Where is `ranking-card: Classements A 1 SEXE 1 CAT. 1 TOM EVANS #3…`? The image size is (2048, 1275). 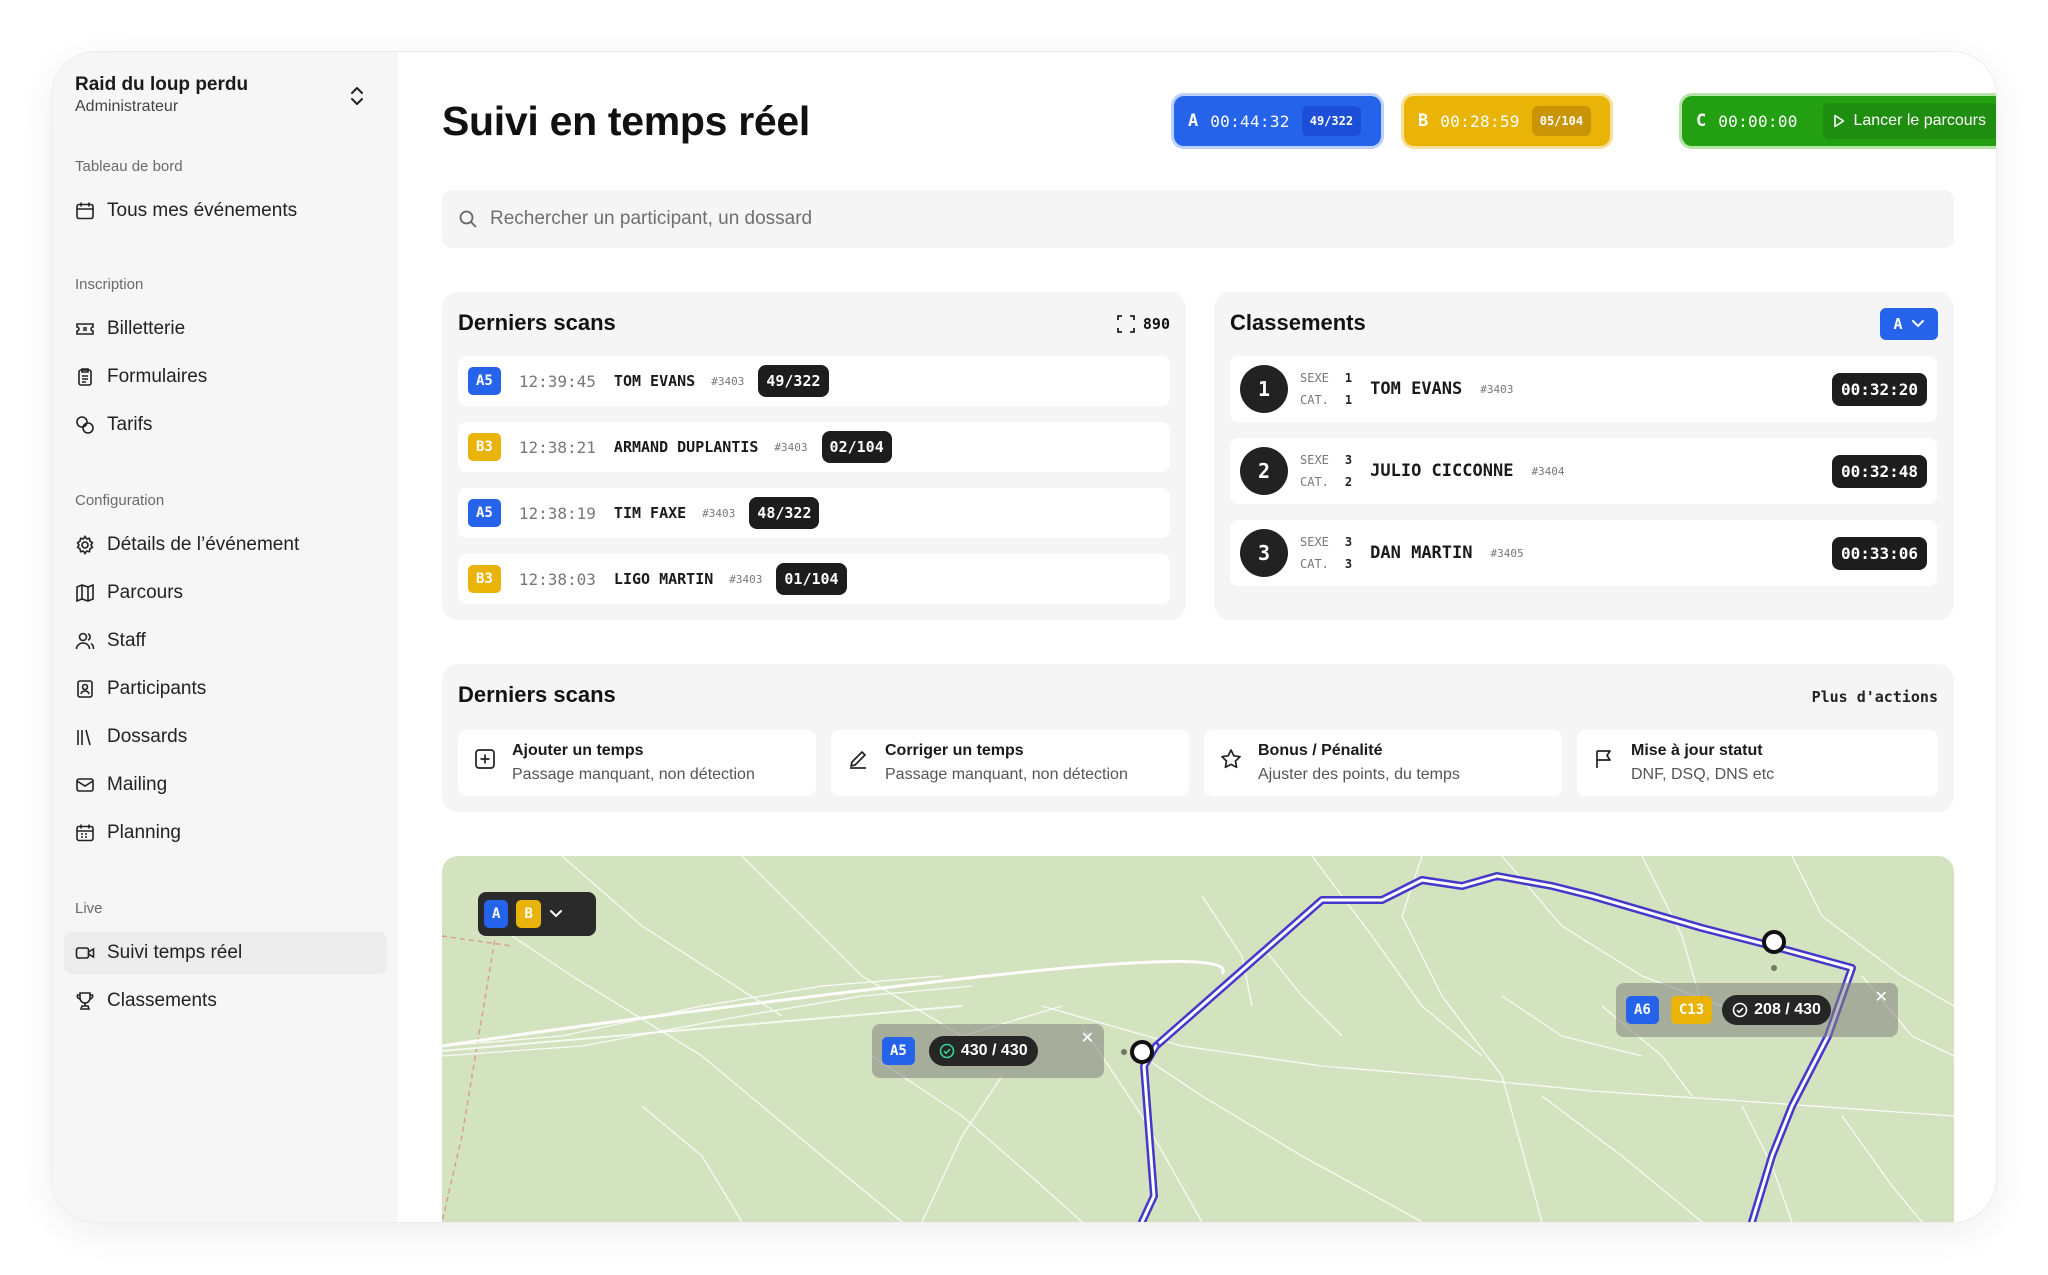
ranking-card: Classements A 1 SEXE 1 CAT. 1 TOM EVANS #3… is located at coordinates (1584, 456).